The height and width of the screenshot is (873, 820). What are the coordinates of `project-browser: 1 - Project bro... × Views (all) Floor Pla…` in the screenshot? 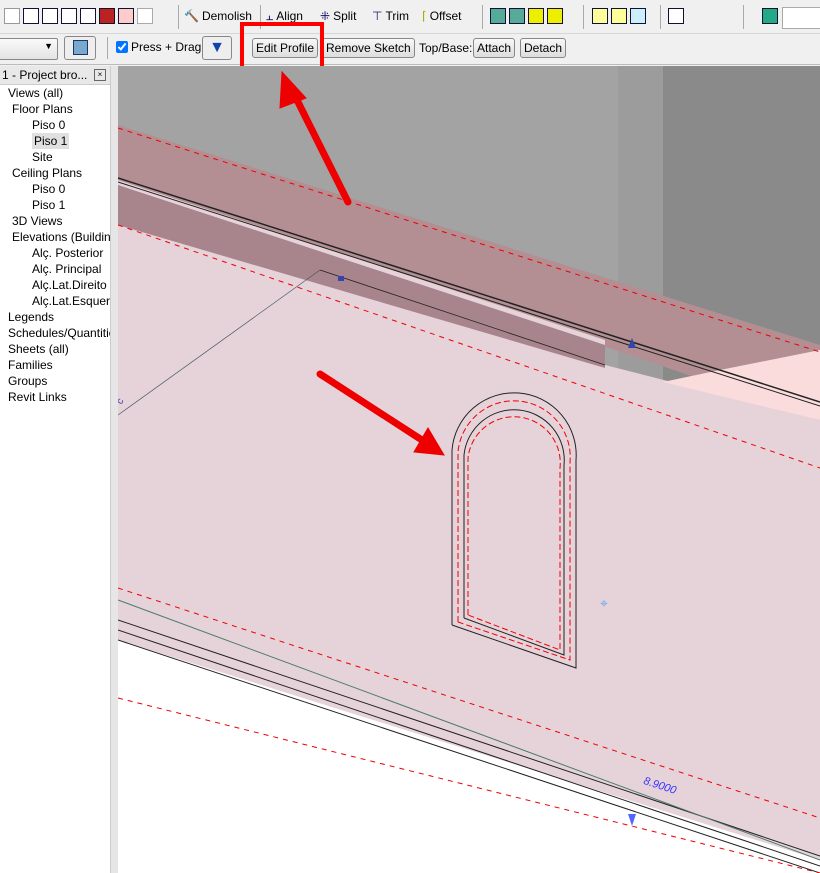 It's located at (58, 469).